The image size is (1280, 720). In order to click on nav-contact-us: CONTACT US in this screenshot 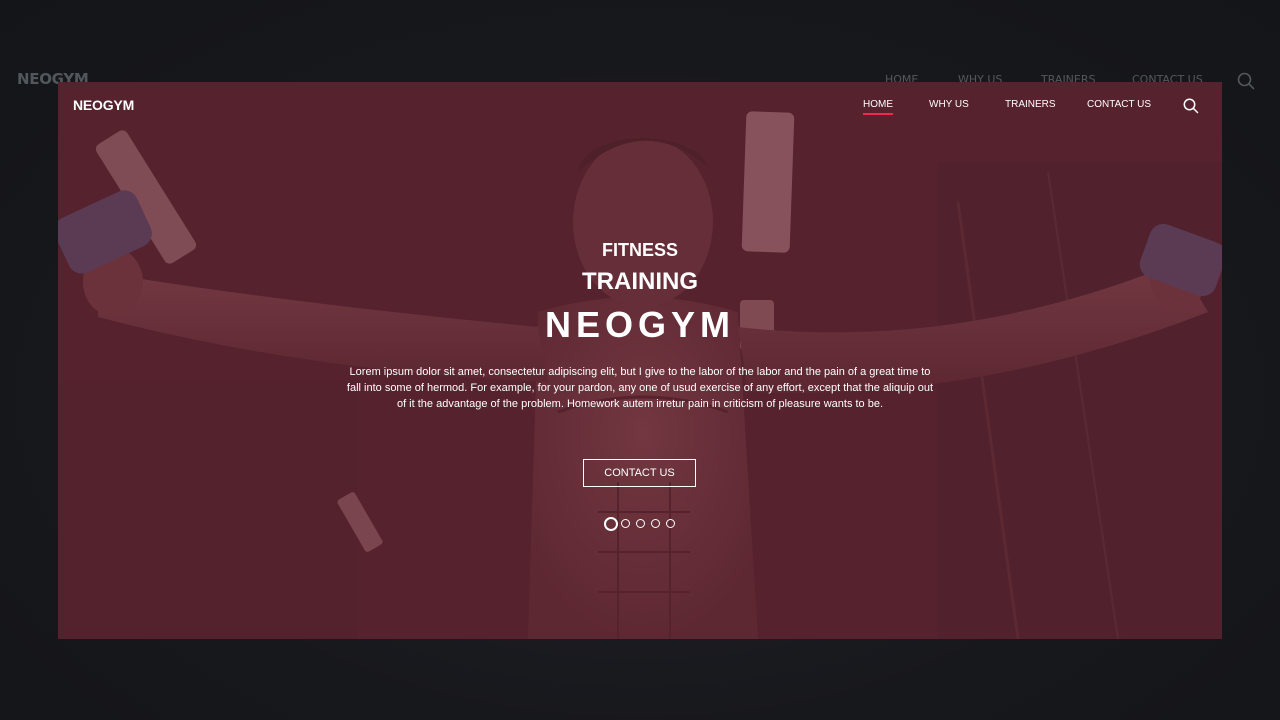, I will do `click(1119, 104)`.